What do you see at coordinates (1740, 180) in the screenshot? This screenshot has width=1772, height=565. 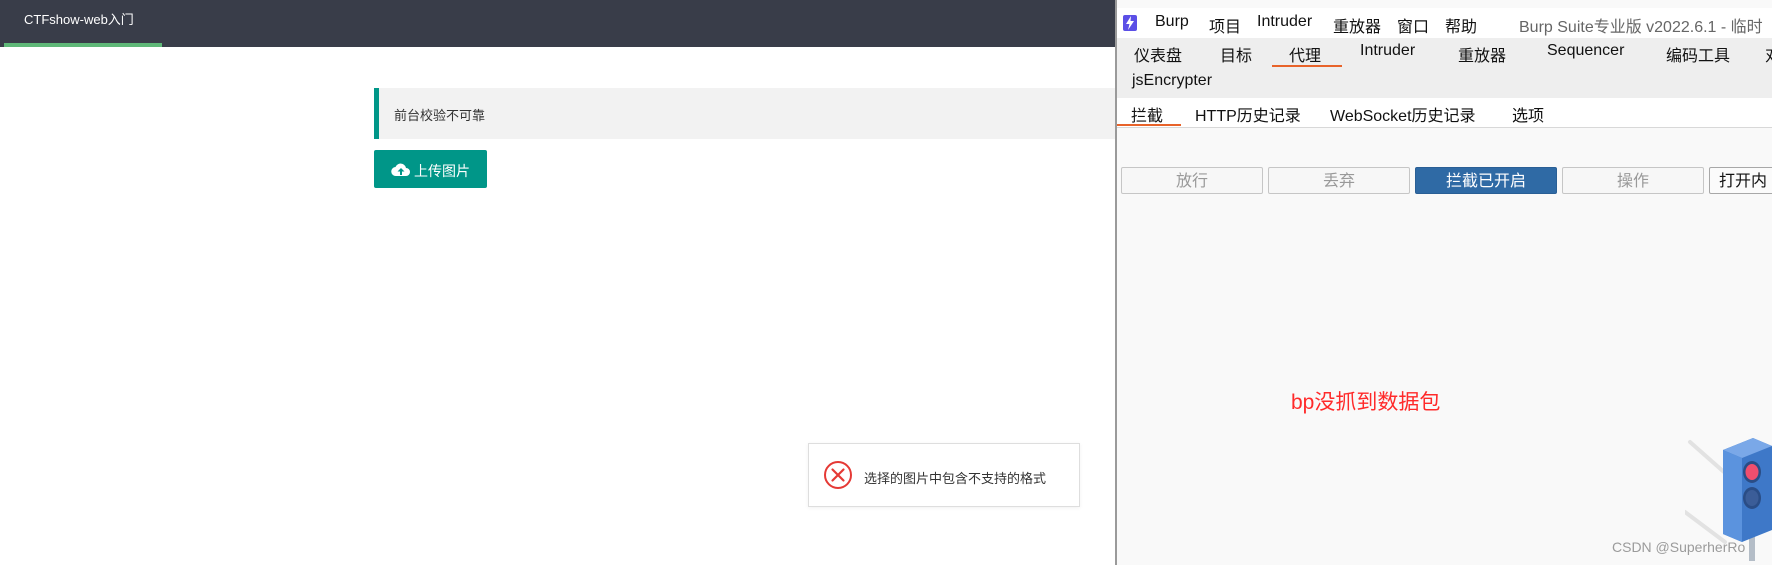 I see `open-browser-button: 打开内` at bounding box center [1740, 180].